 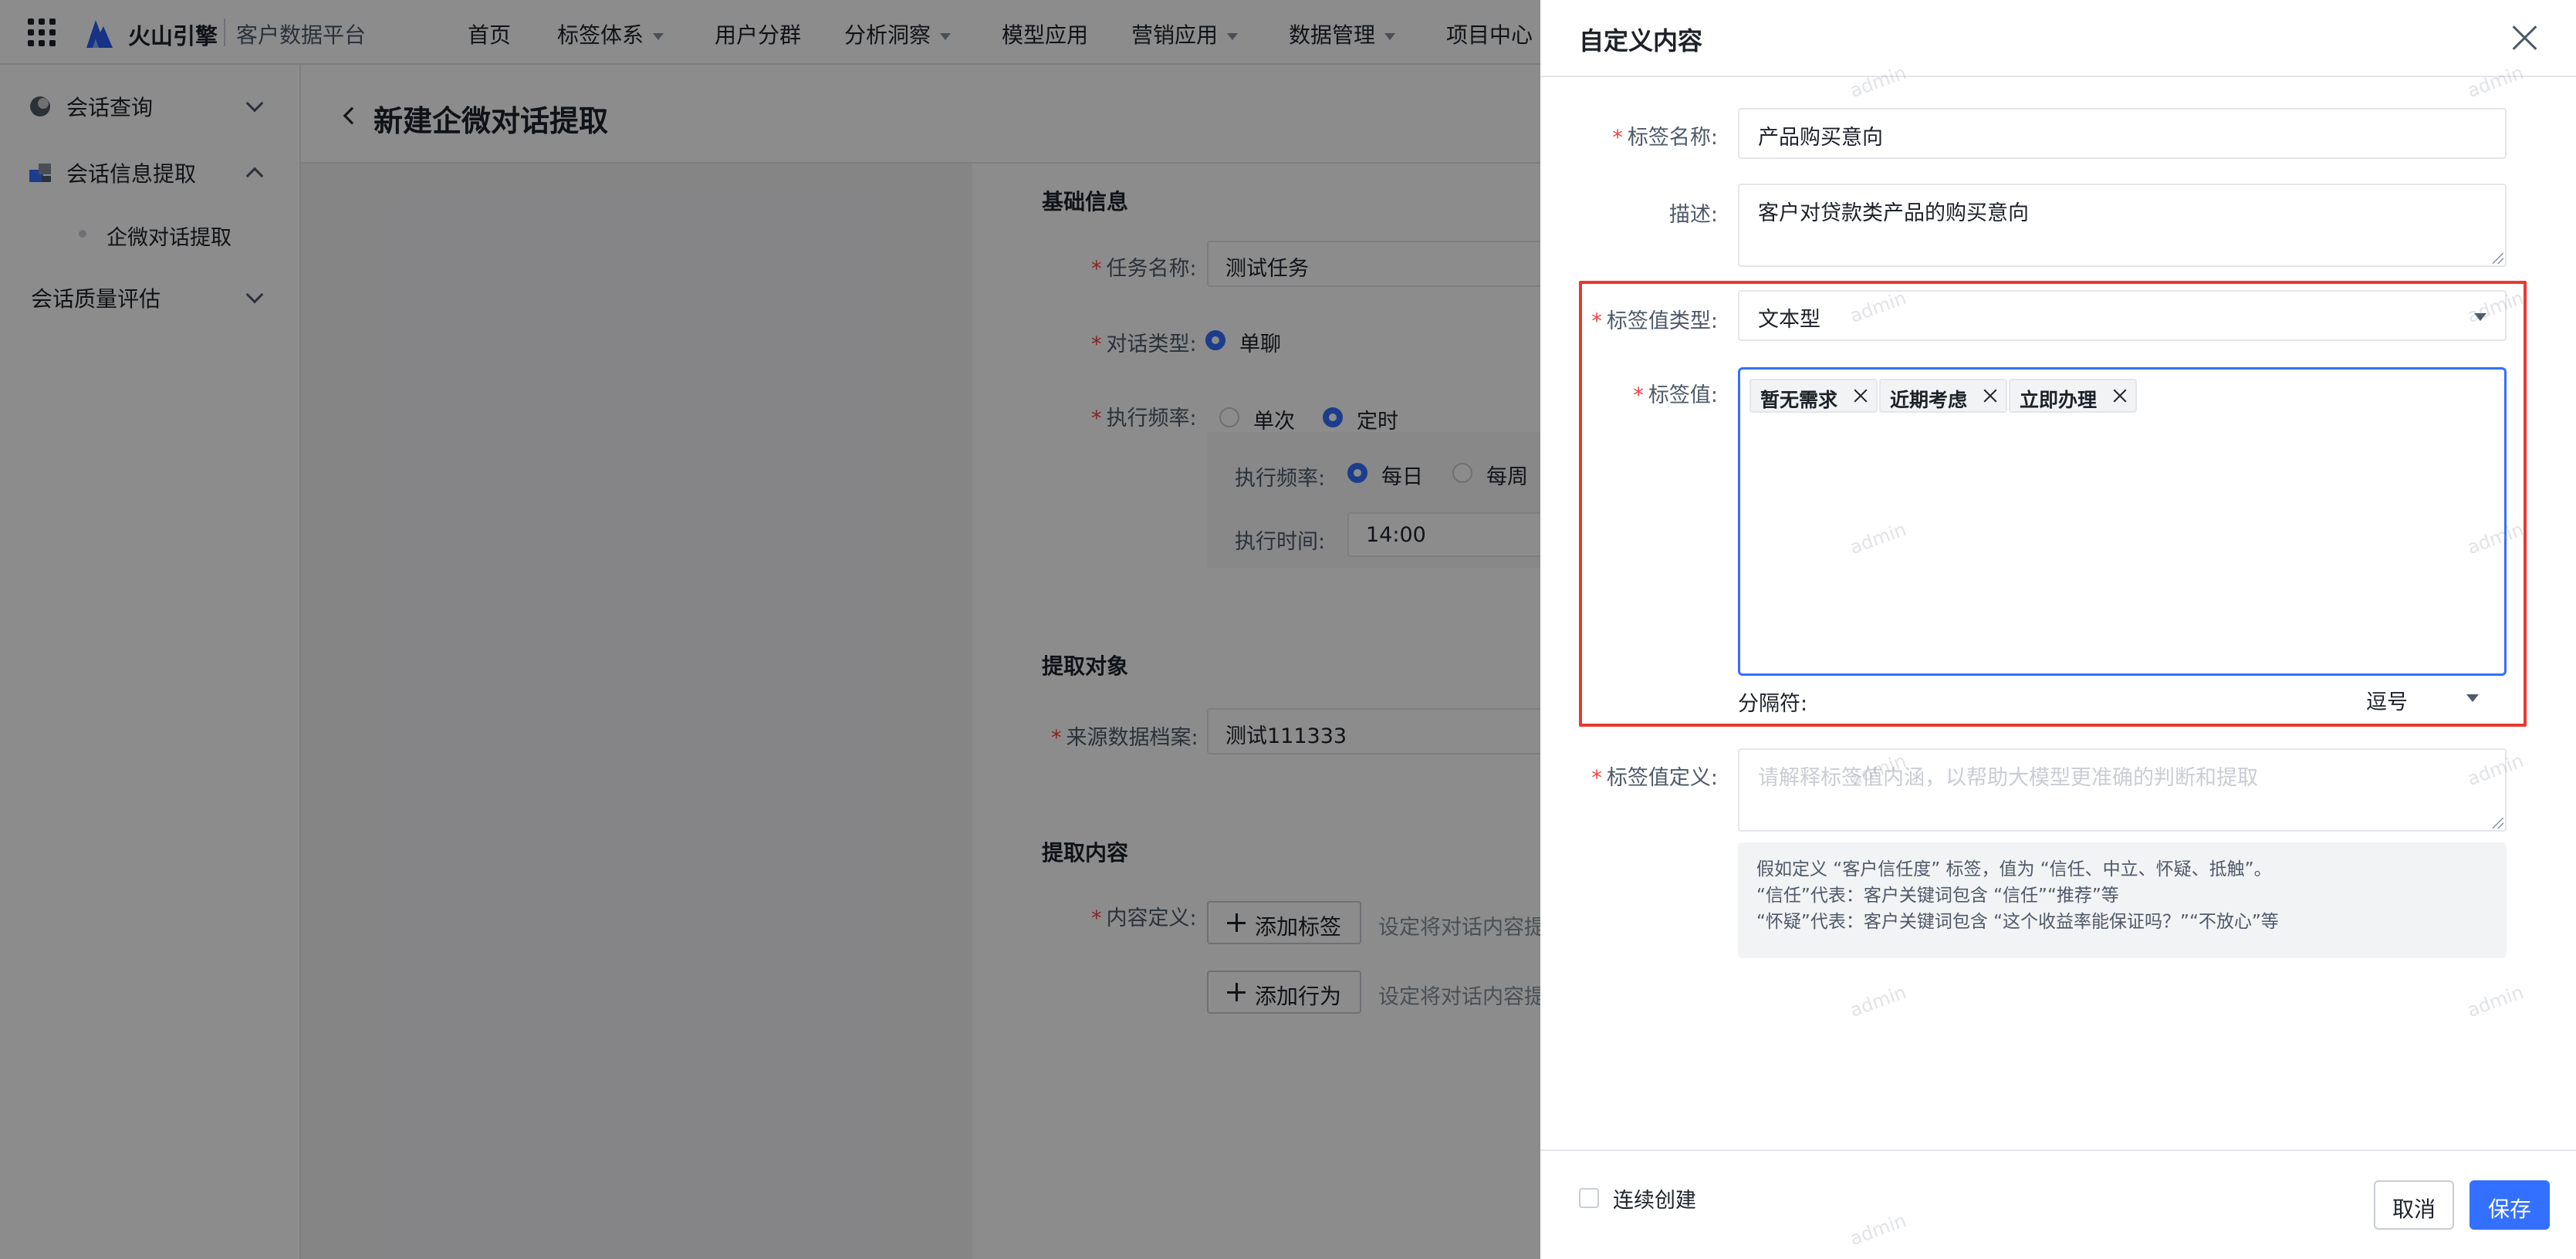 I want to click on value-definition-placeholder: 请解释标签值内涵，以帮助大模型更准确的判断和提取, so click(x=2008, y=778).